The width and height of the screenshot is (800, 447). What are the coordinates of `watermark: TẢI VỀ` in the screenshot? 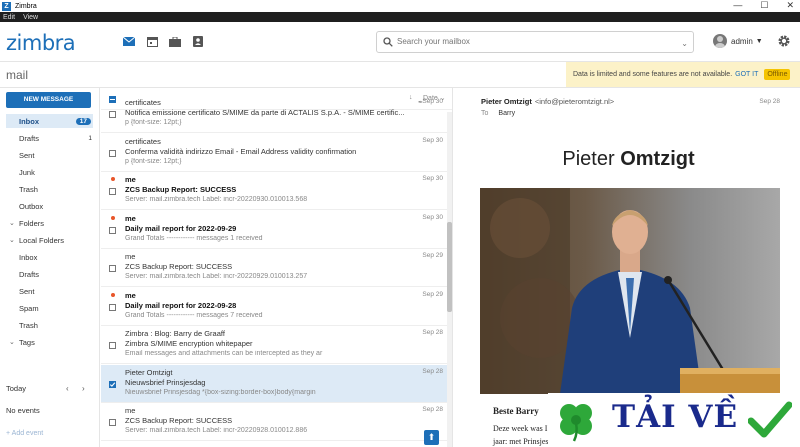 It's located at (674, 420).